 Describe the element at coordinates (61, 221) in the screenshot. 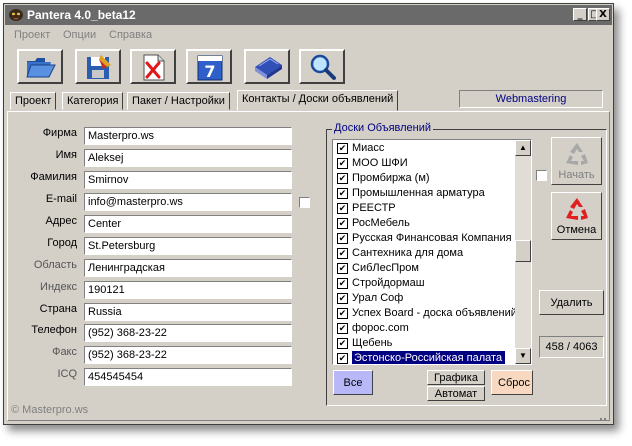

I see `address-label: Адрес` at that location.